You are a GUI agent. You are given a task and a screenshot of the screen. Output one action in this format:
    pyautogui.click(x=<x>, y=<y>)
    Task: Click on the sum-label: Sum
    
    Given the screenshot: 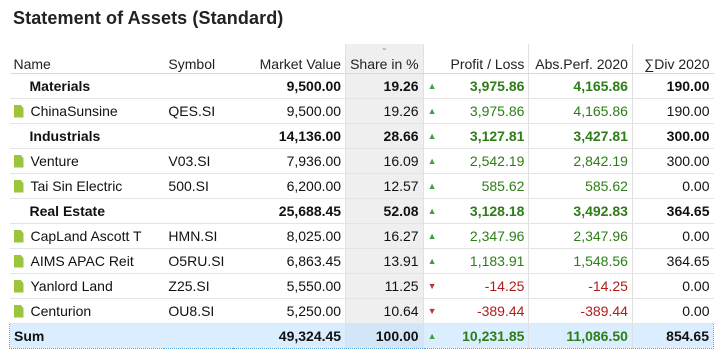 What is the action you would take?
    pyautogui.click(x=29, y=336)
    